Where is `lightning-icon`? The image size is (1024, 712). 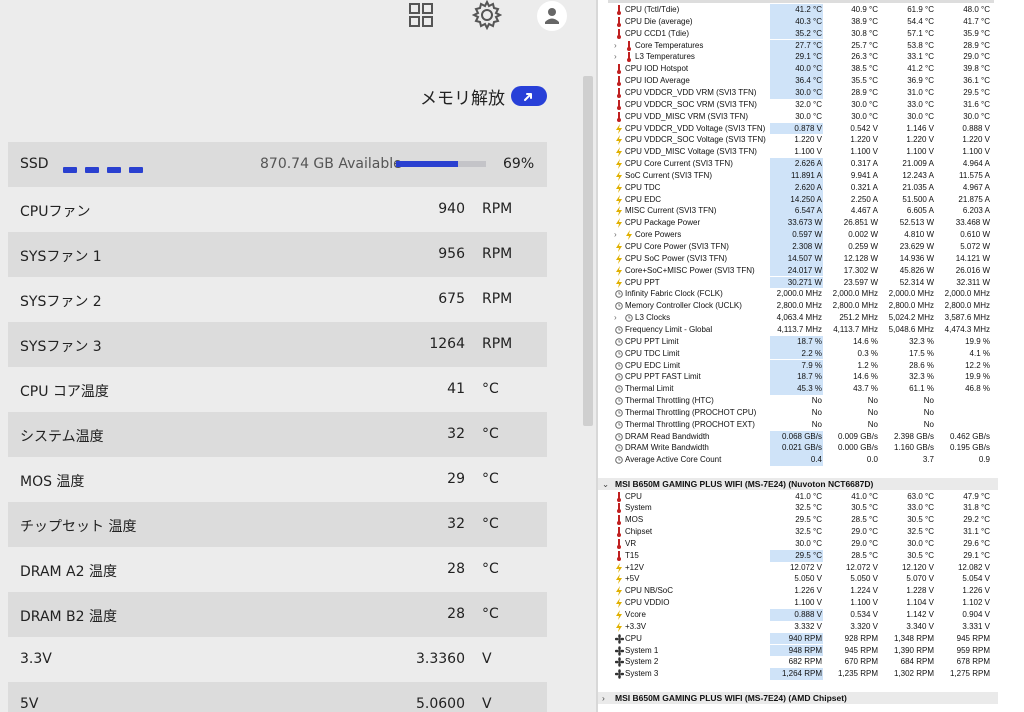 lightning-icon is located at coordinates (619, 175).